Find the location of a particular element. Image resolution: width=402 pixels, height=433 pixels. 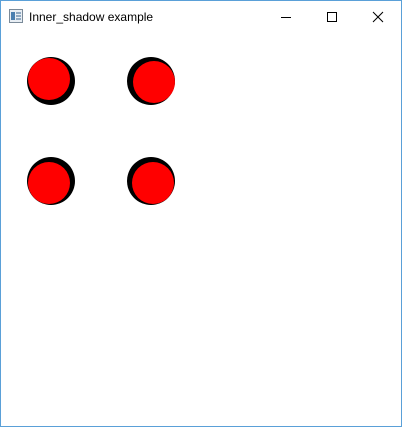

minimize-button is located at coordinates (286, 16).